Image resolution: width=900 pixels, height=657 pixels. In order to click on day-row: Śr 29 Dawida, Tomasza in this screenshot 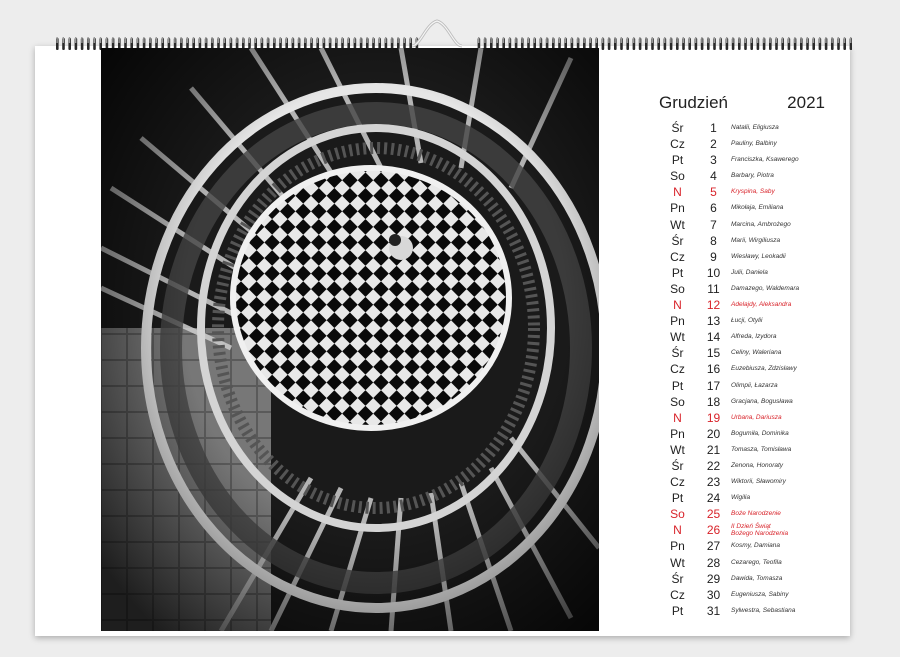, I will do `click(755, 579)`.